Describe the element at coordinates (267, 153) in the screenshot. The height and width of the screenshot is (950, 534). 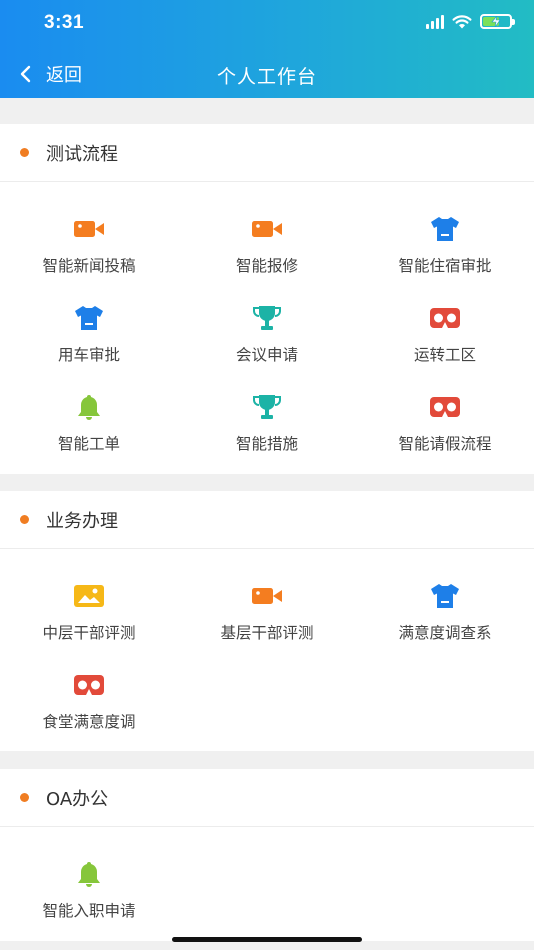
I see `section-header: 测试流程` at that location.